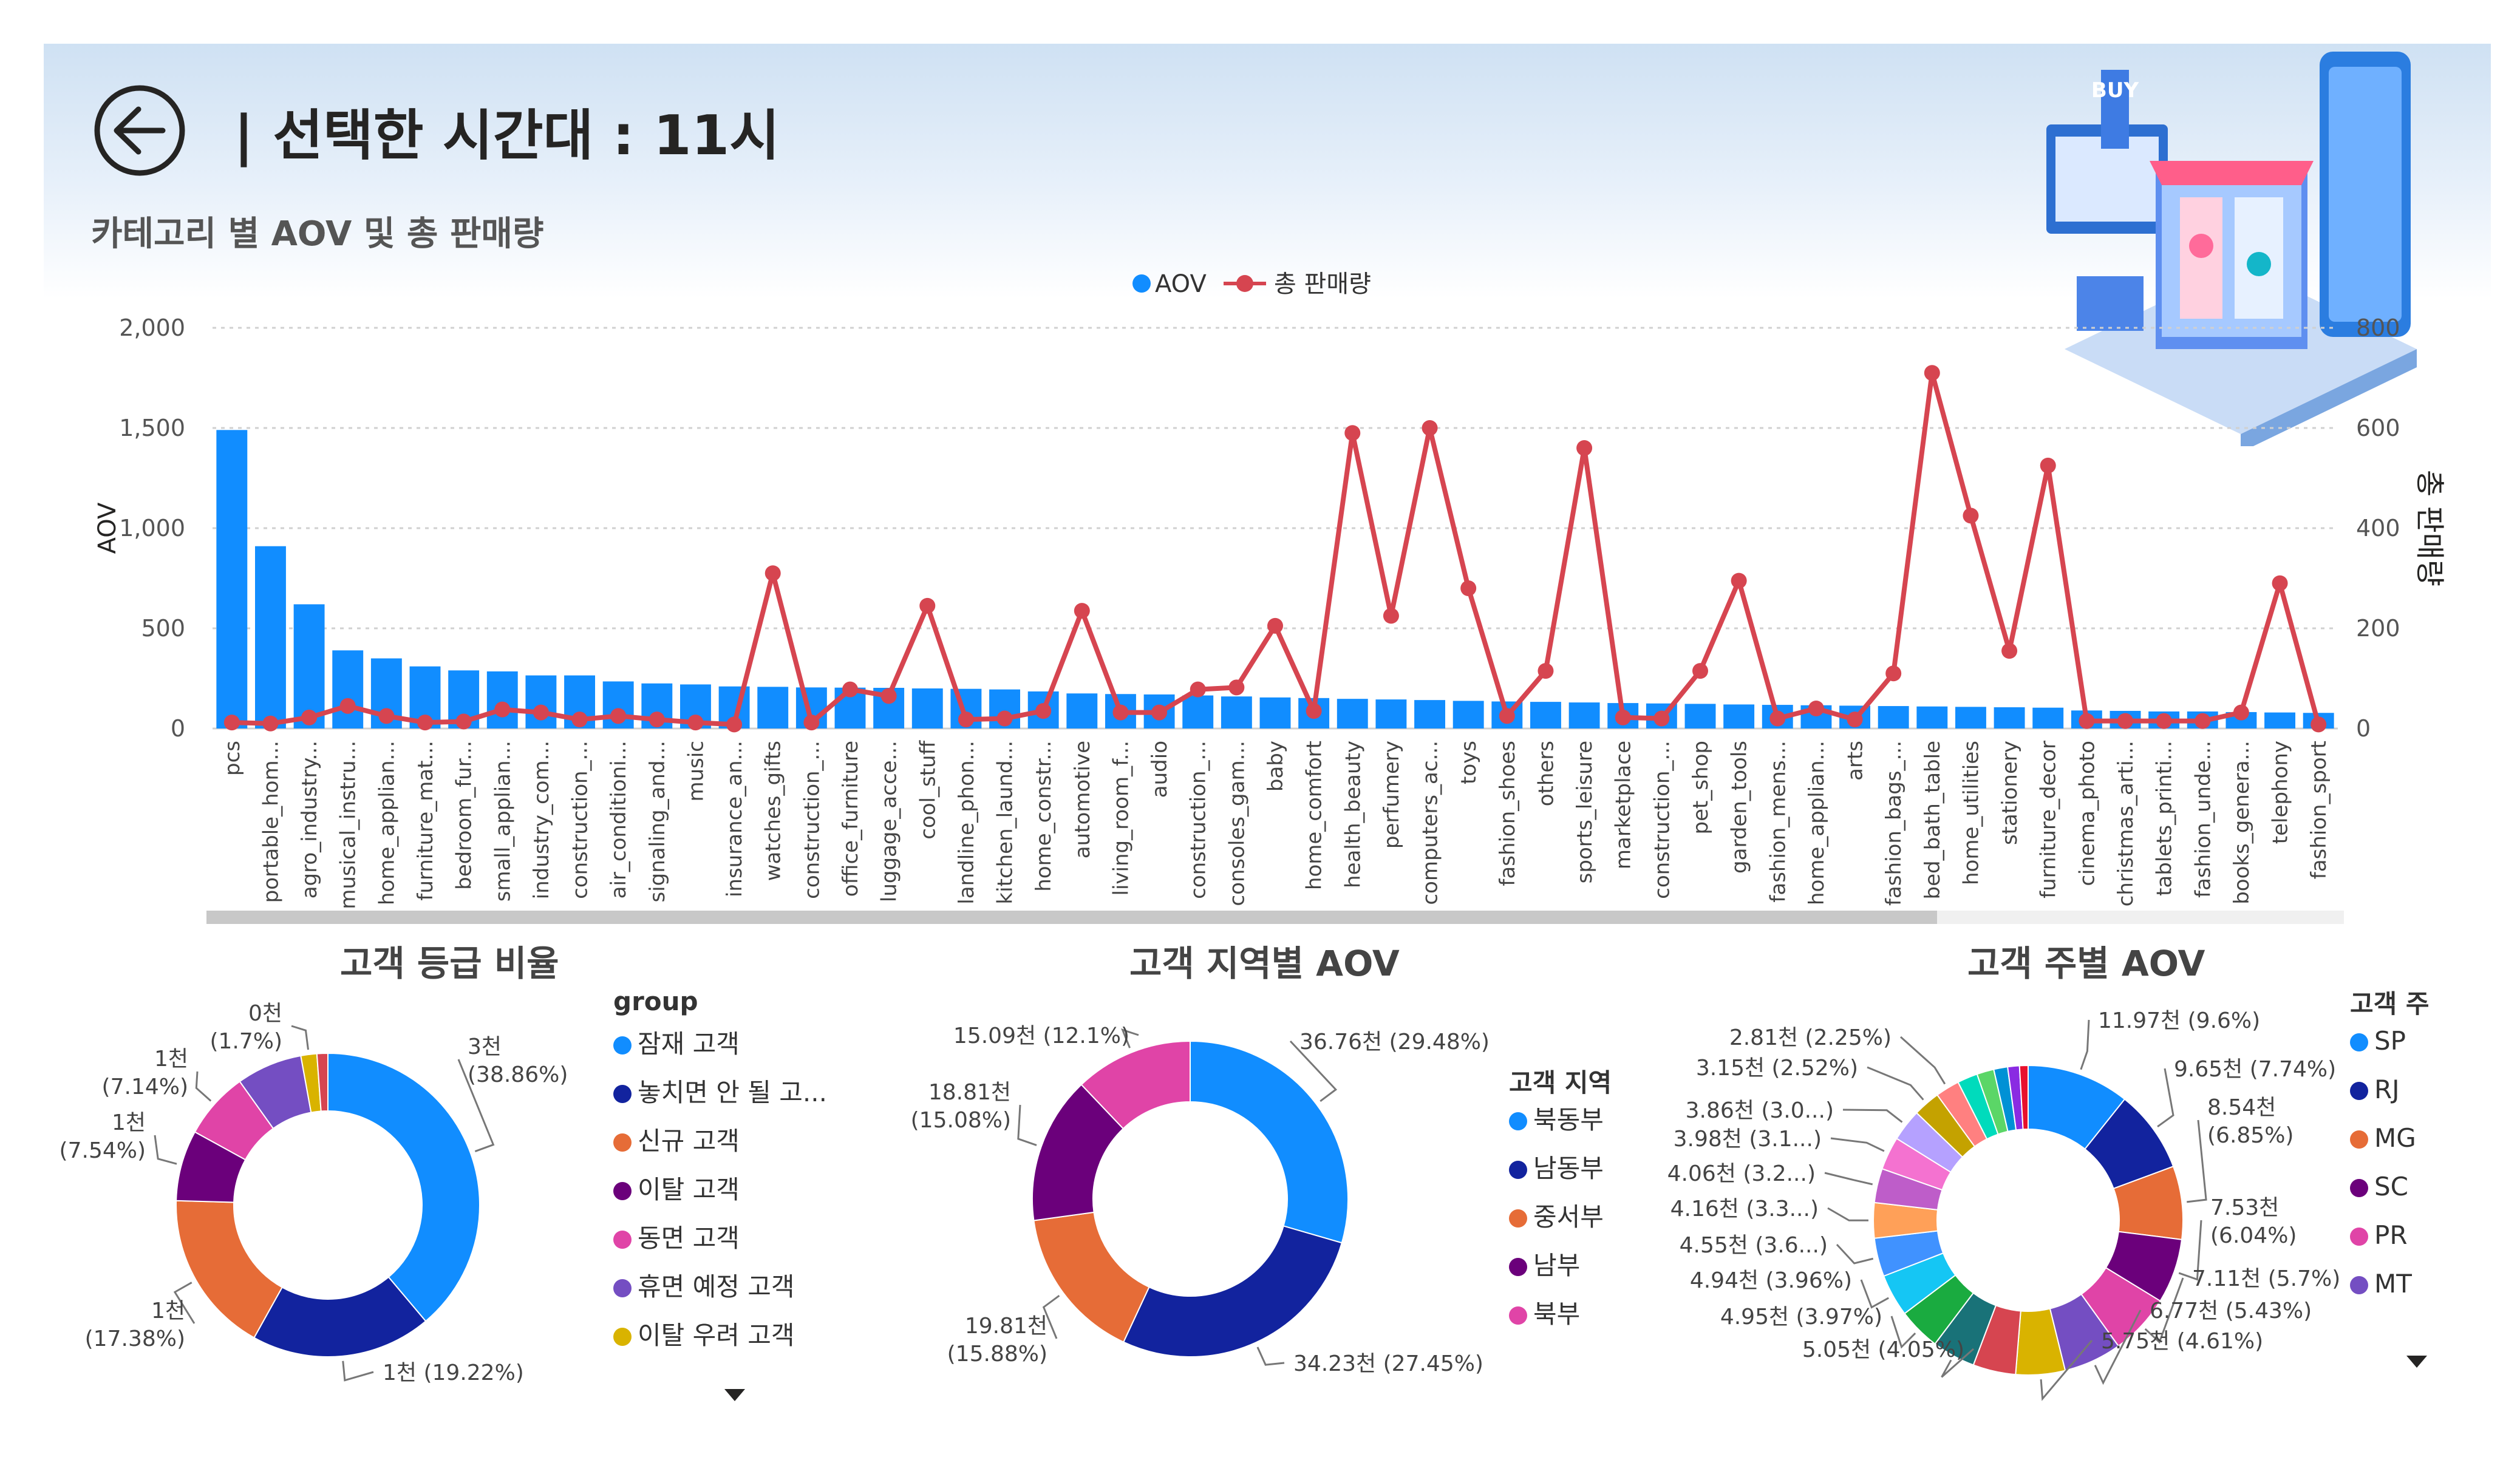 This screenshot has width=2520, height=1457. Describe the element at coordinates (145, 1073) in the screenshot. I see `grade-data-label: 1천 (7.14%)` at that location.